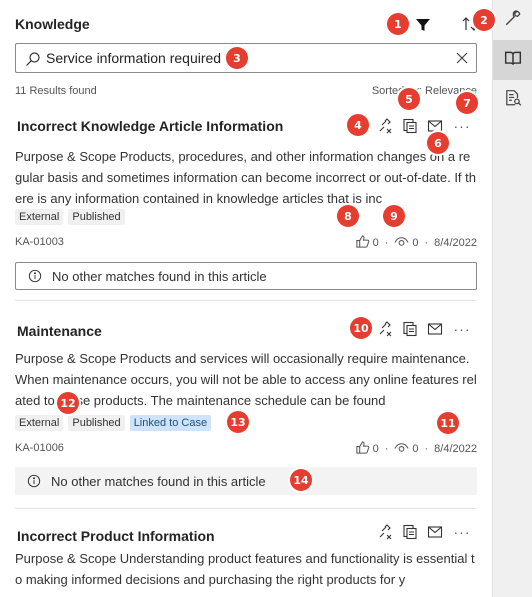 This screenshot has height=597, width=532. What do you see at coordinates (250, 26) in the screenshot?
I see `panel-header: Knowledge` at bounding box center [250, 26].